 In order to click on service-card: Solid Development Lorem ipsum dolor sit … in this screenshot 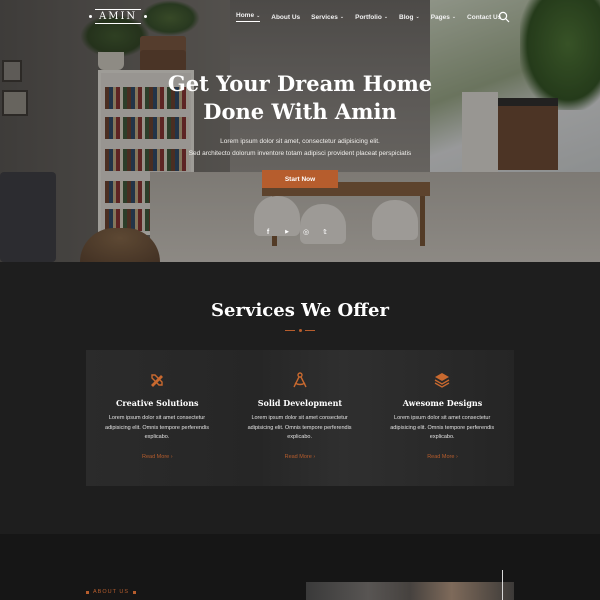, I will do `click(300, 418)`.